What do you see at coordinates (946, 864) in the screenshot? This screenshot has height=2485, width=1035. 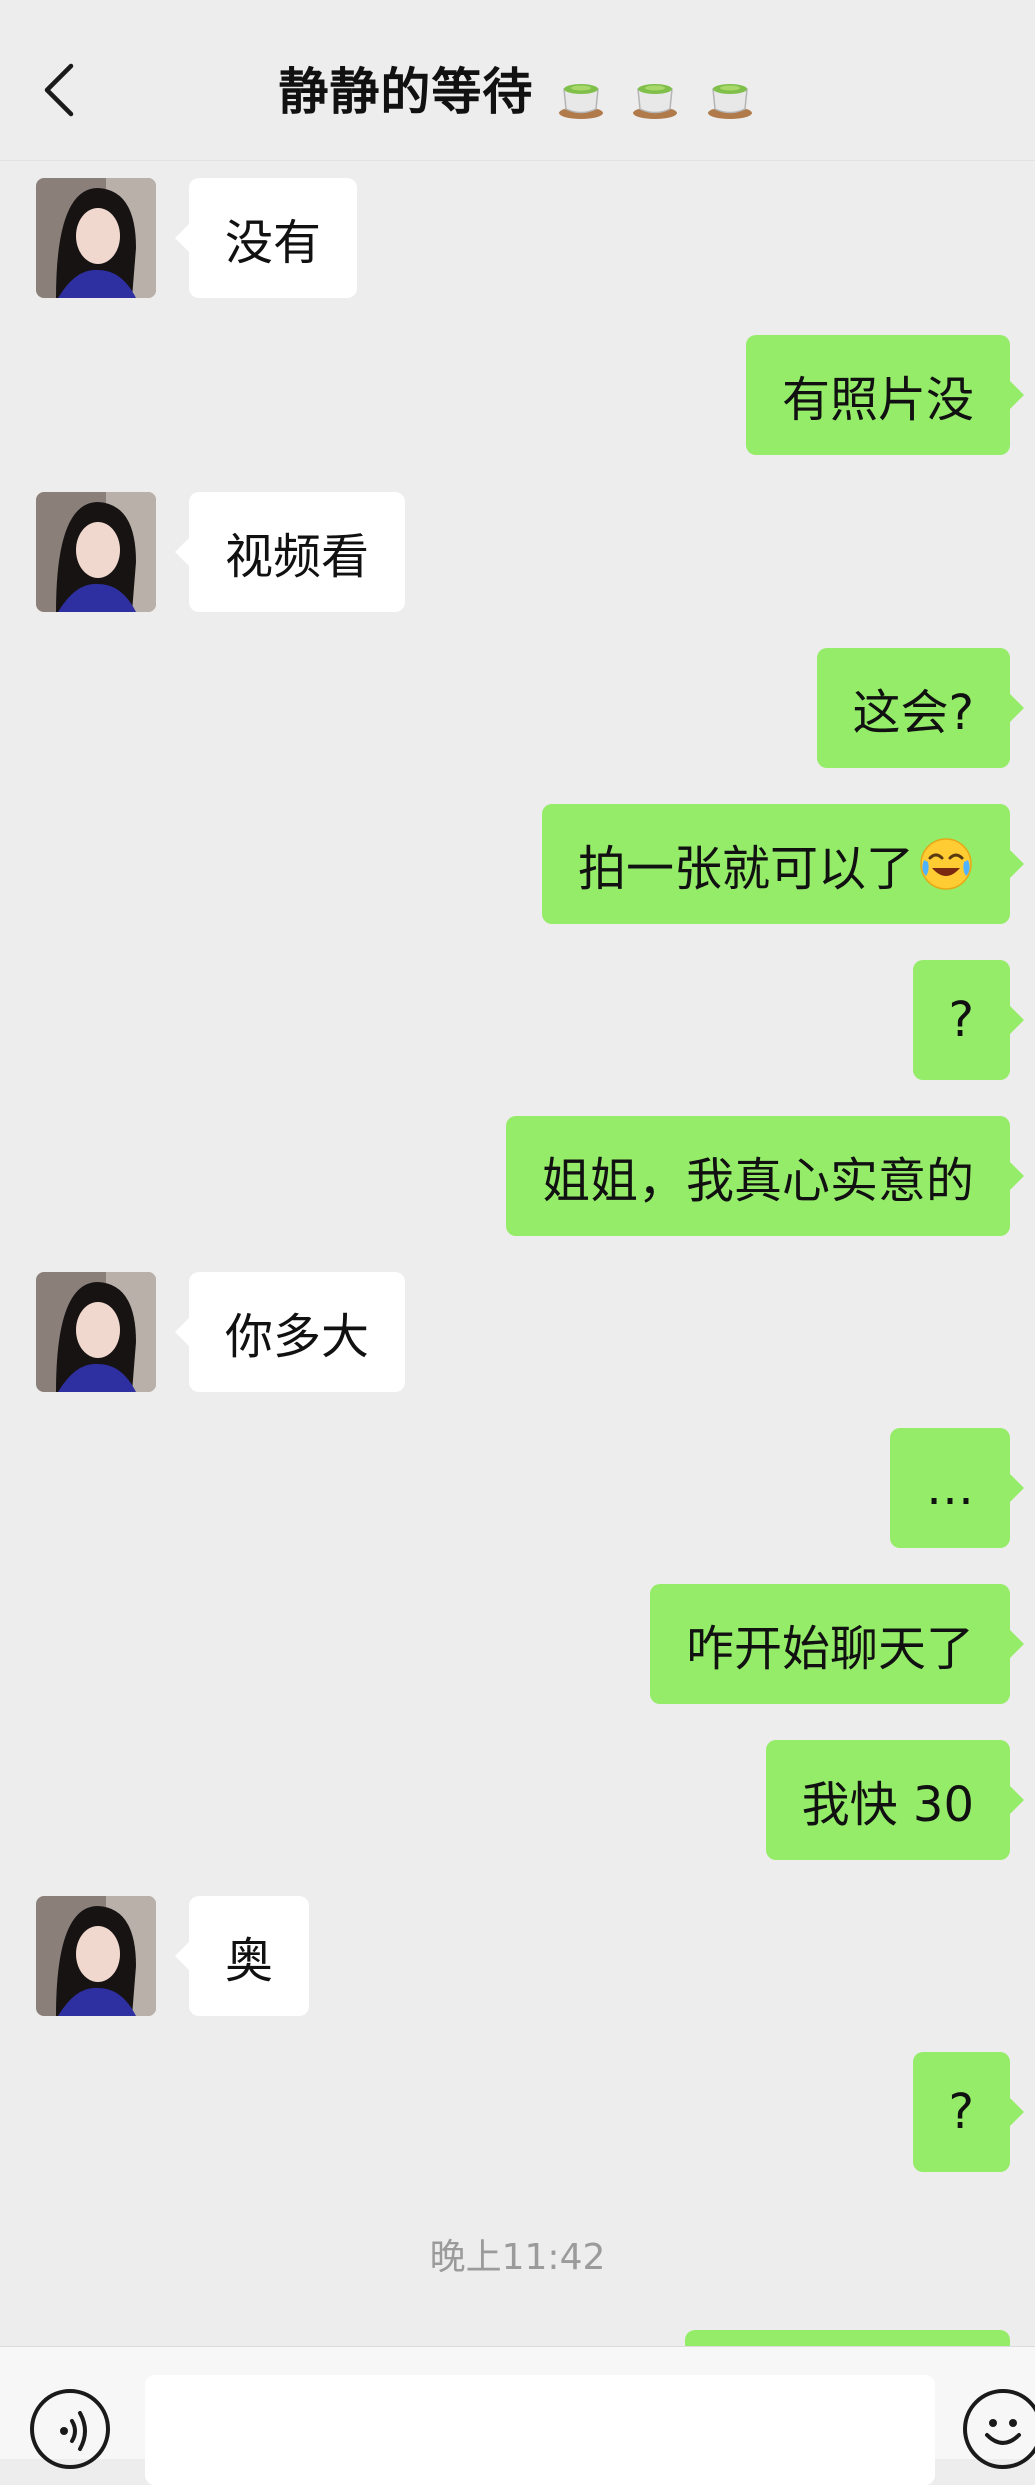 I see `crying-laughing-emoji-icon` at bounding box center [946, 864].